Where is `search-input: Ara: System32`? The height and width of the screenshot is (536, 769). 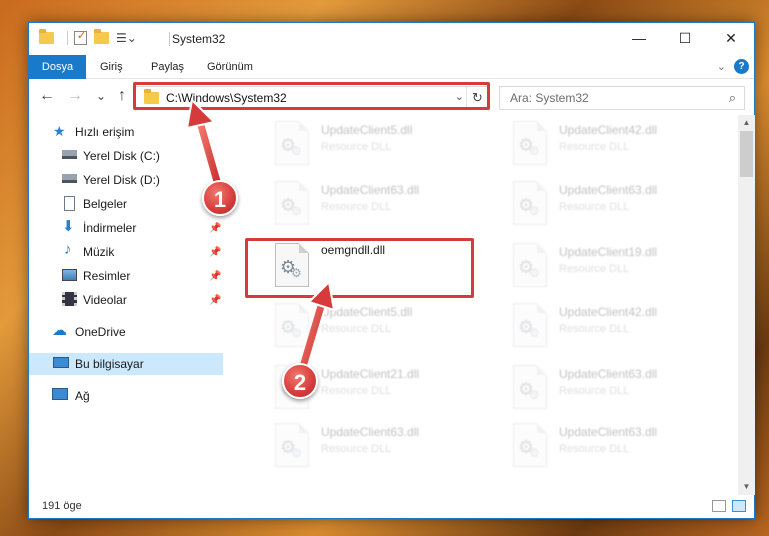
search-input: Ara: System32 is located at coordinates (549, 98).